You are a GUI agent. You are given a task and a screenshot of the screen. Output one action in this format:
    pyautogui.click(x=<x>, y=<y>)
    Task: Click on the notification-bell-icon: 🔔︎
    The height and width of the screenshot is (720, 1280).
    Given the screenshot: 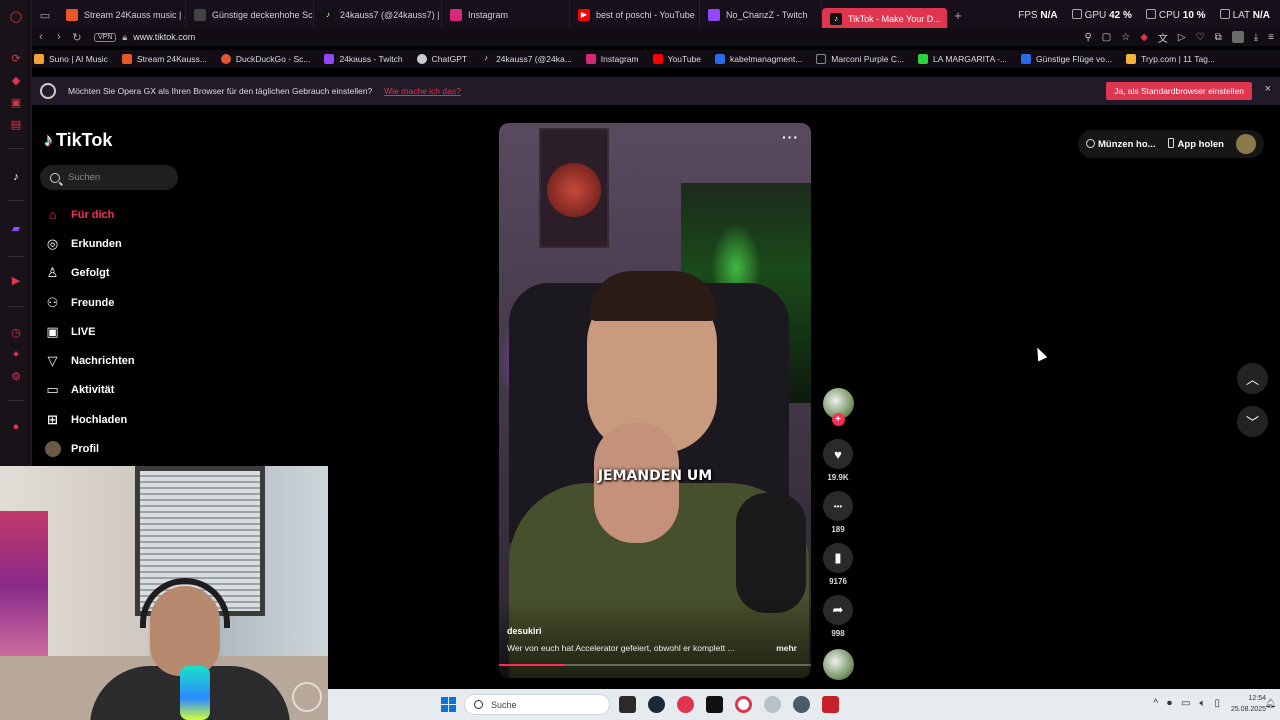 What is the action you would take?
    pyautogui.click(x=1270, y=703)
    